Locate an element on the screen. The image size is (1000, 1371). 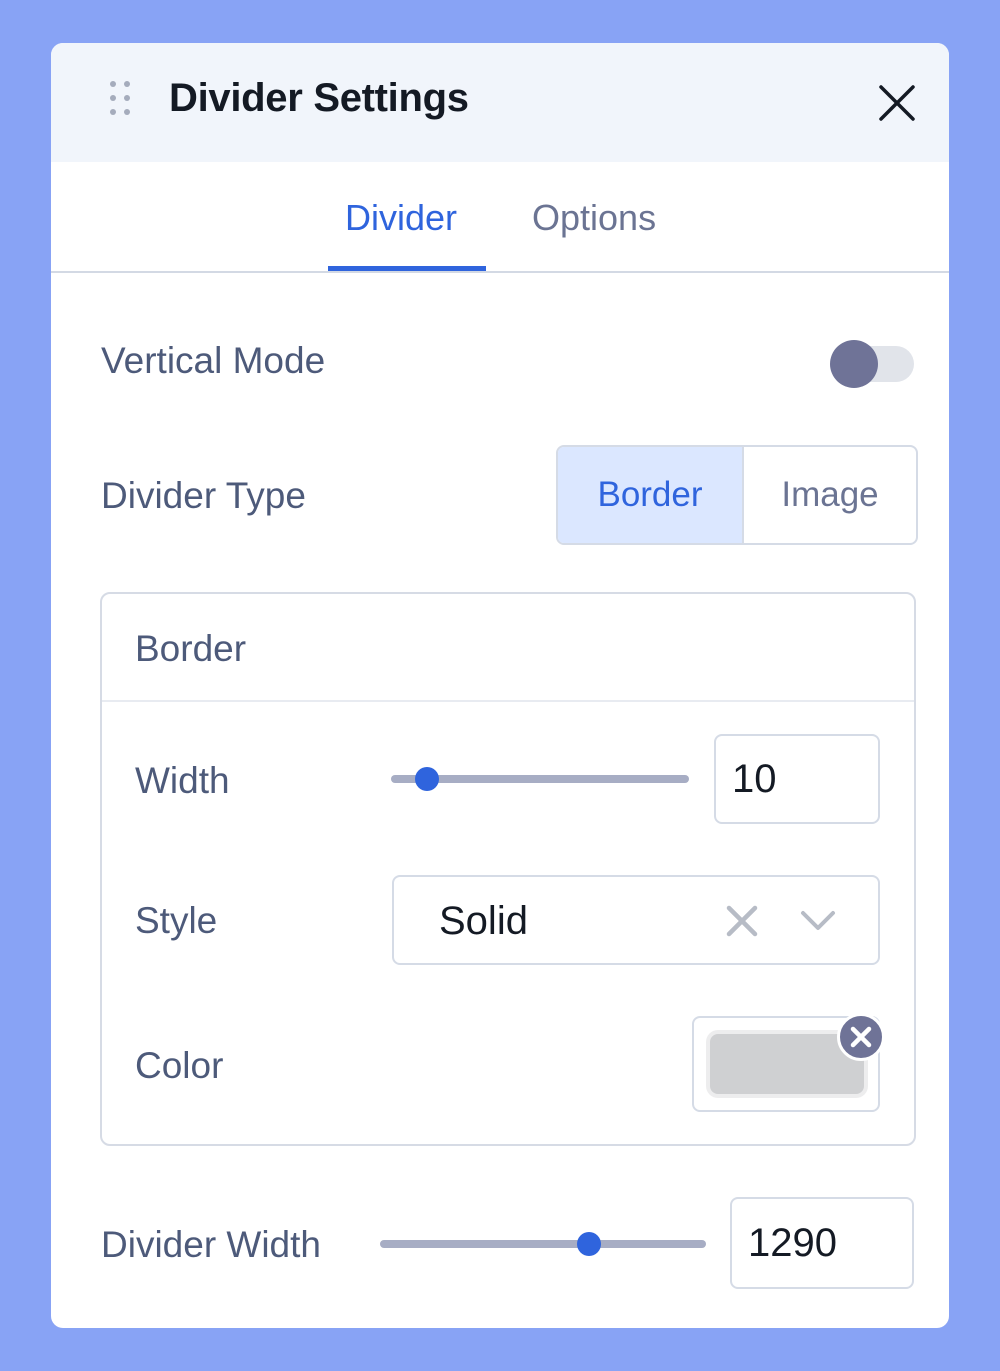
border-color-label: Color is located at coordinates (179, 1065).